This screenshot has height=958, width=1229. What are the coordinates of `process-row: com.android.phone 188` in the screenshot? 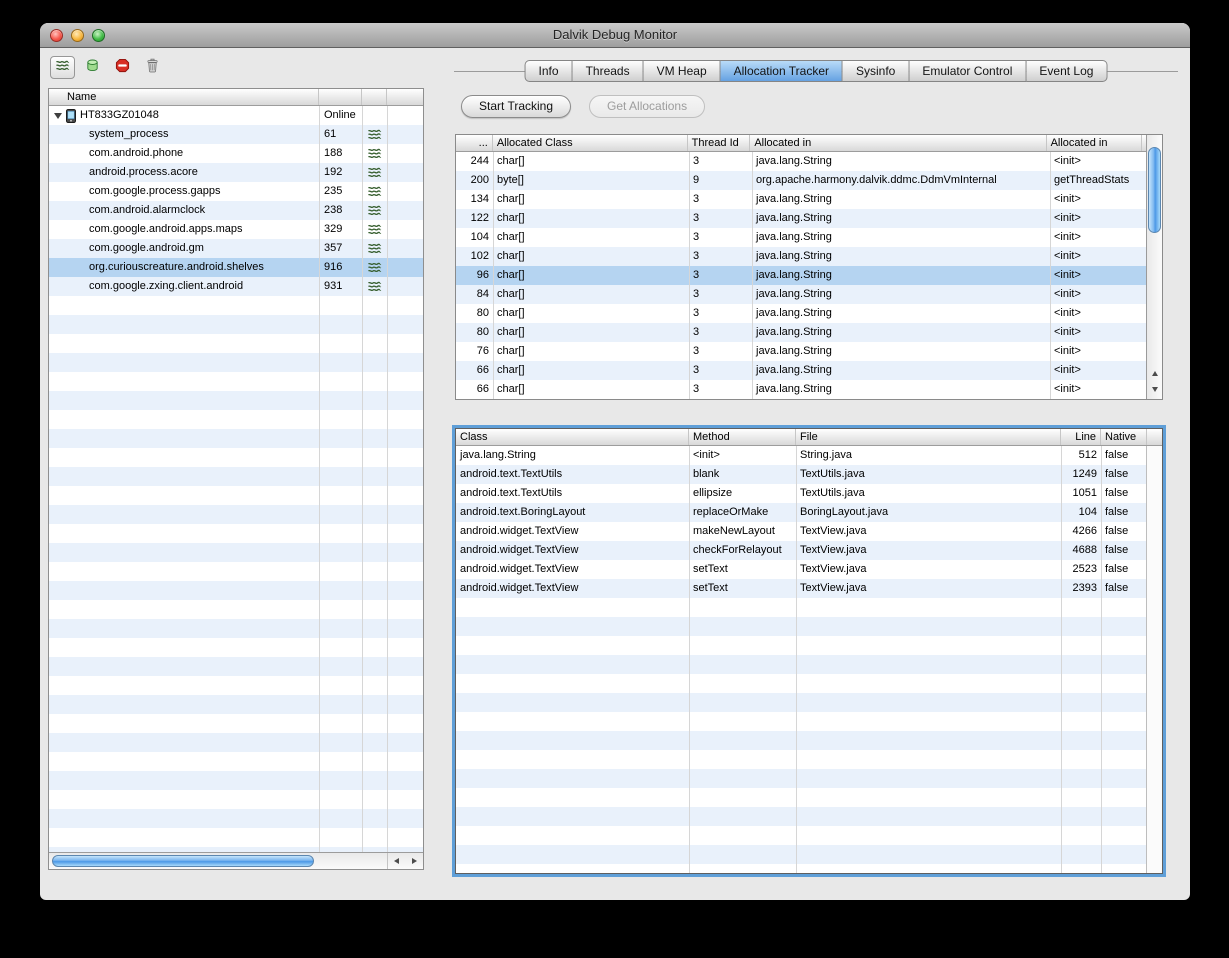 It's located at (236, 153).